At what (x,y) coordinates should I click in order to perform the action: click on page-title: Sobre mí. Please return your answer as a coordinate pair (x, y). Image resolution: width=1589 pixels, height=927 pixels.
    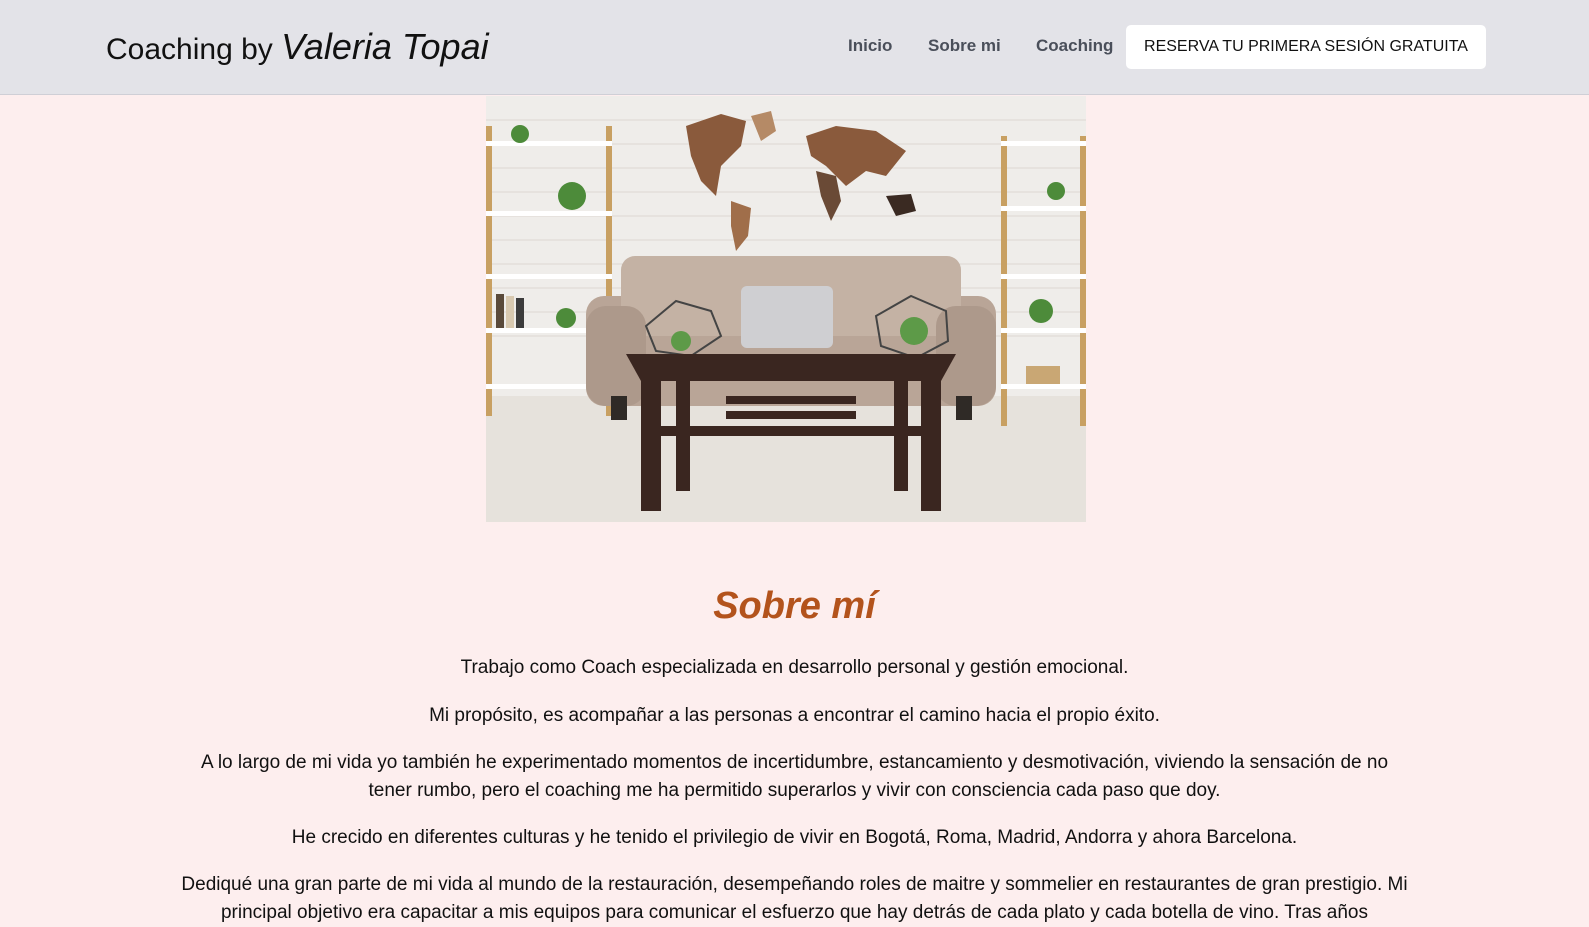
    Looking at the image, I should click on (794, 606).